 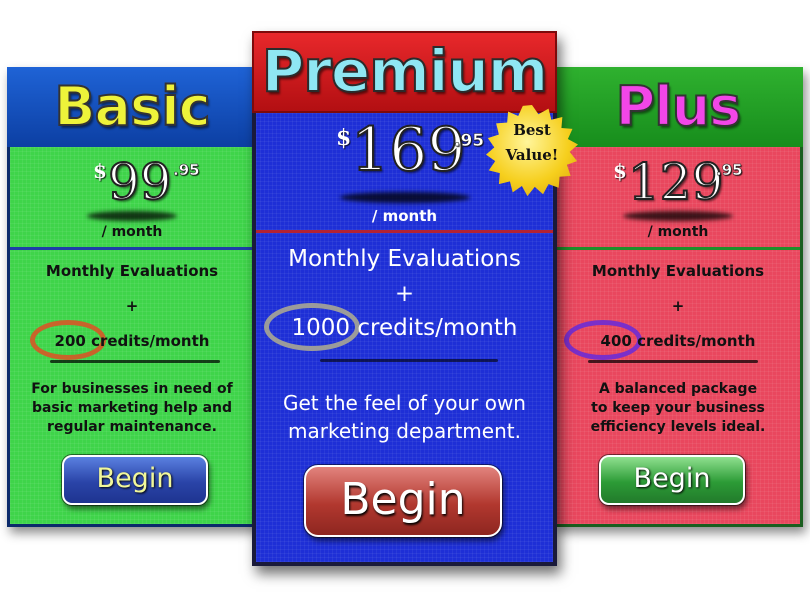 I want to click on plus-description-line: A balanced package, so click(x=678, y=389).